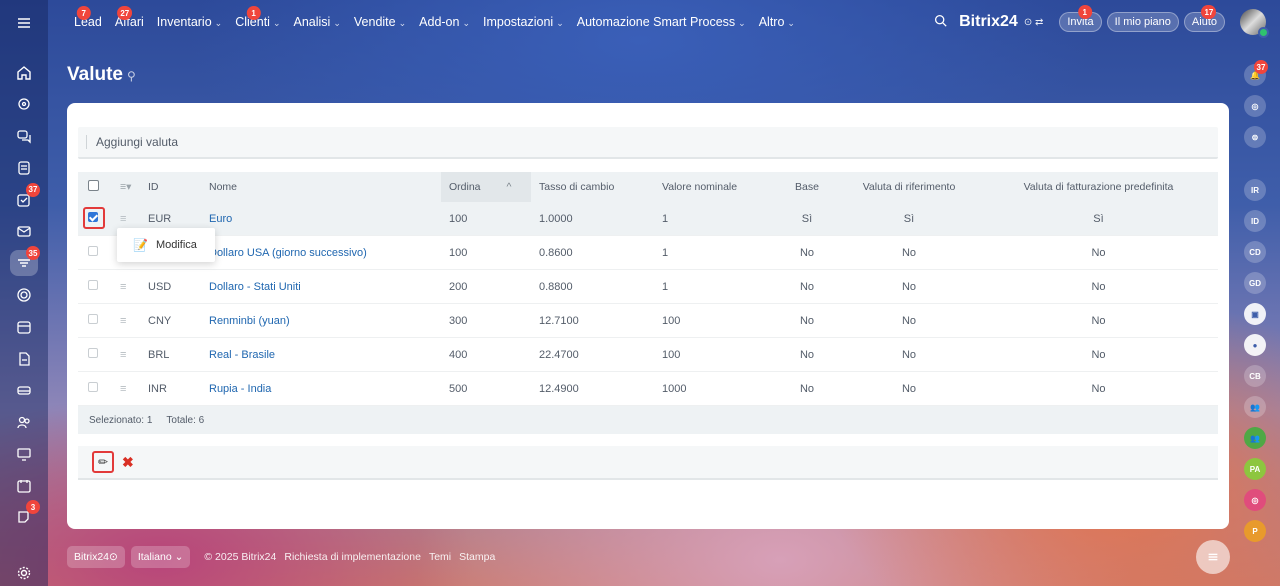 This screenshot has width=1280, height=586. What do you see at coordinates (24, 23) in the screenshot?
I see `menu-icon` at bounding box center [24, 23].